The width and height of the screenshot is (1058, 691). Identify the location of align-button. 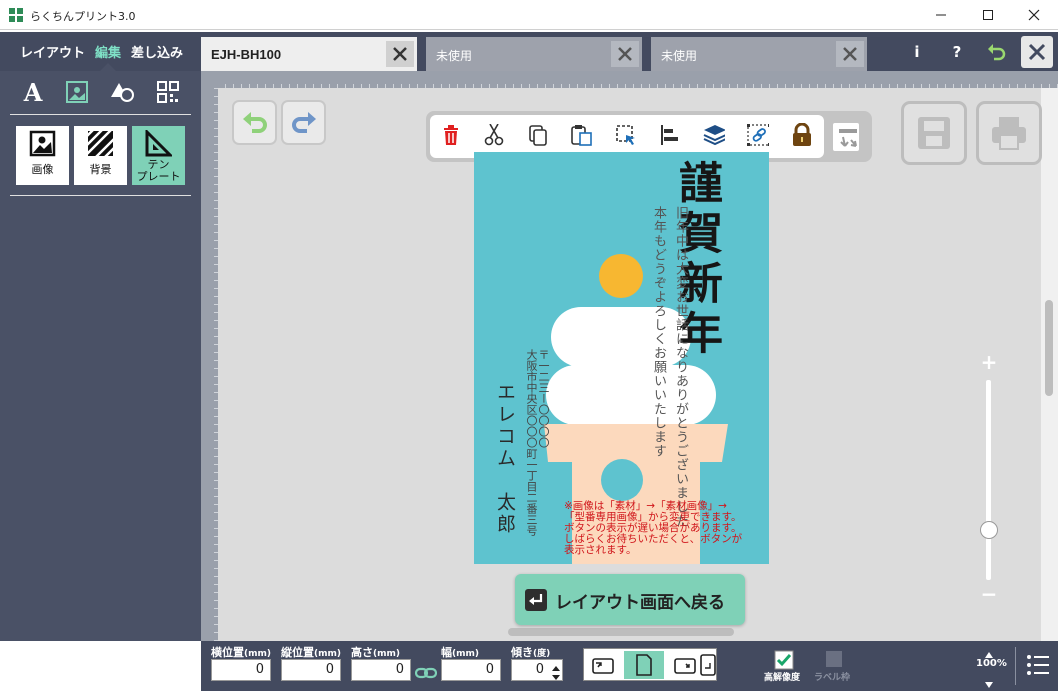
(670, 135).